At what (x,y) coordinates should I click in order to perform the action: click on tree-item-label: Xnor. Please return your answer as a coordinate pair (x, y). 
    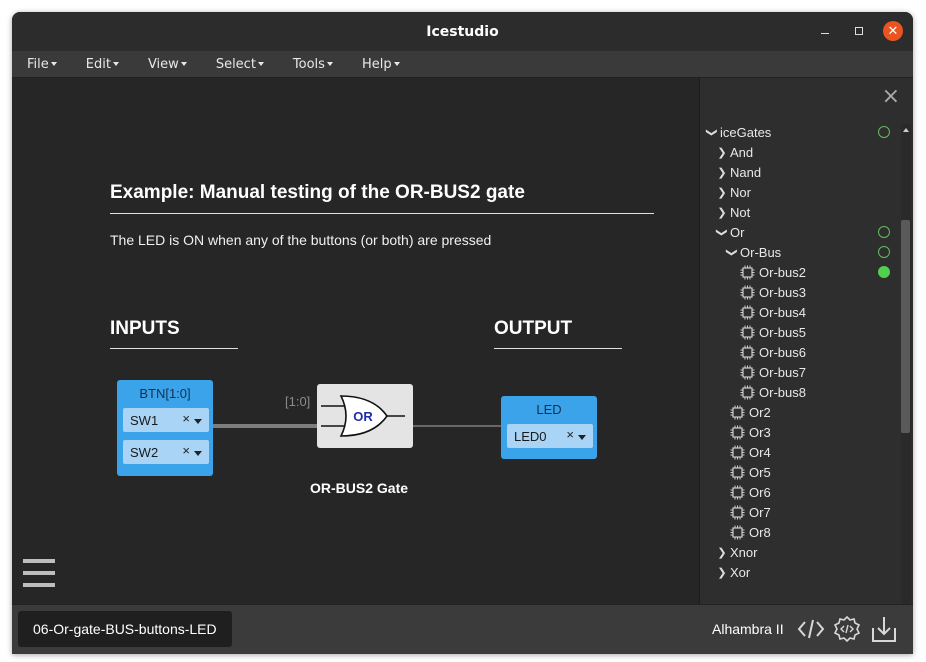
    Looking at the image, I should click on (744, 552).